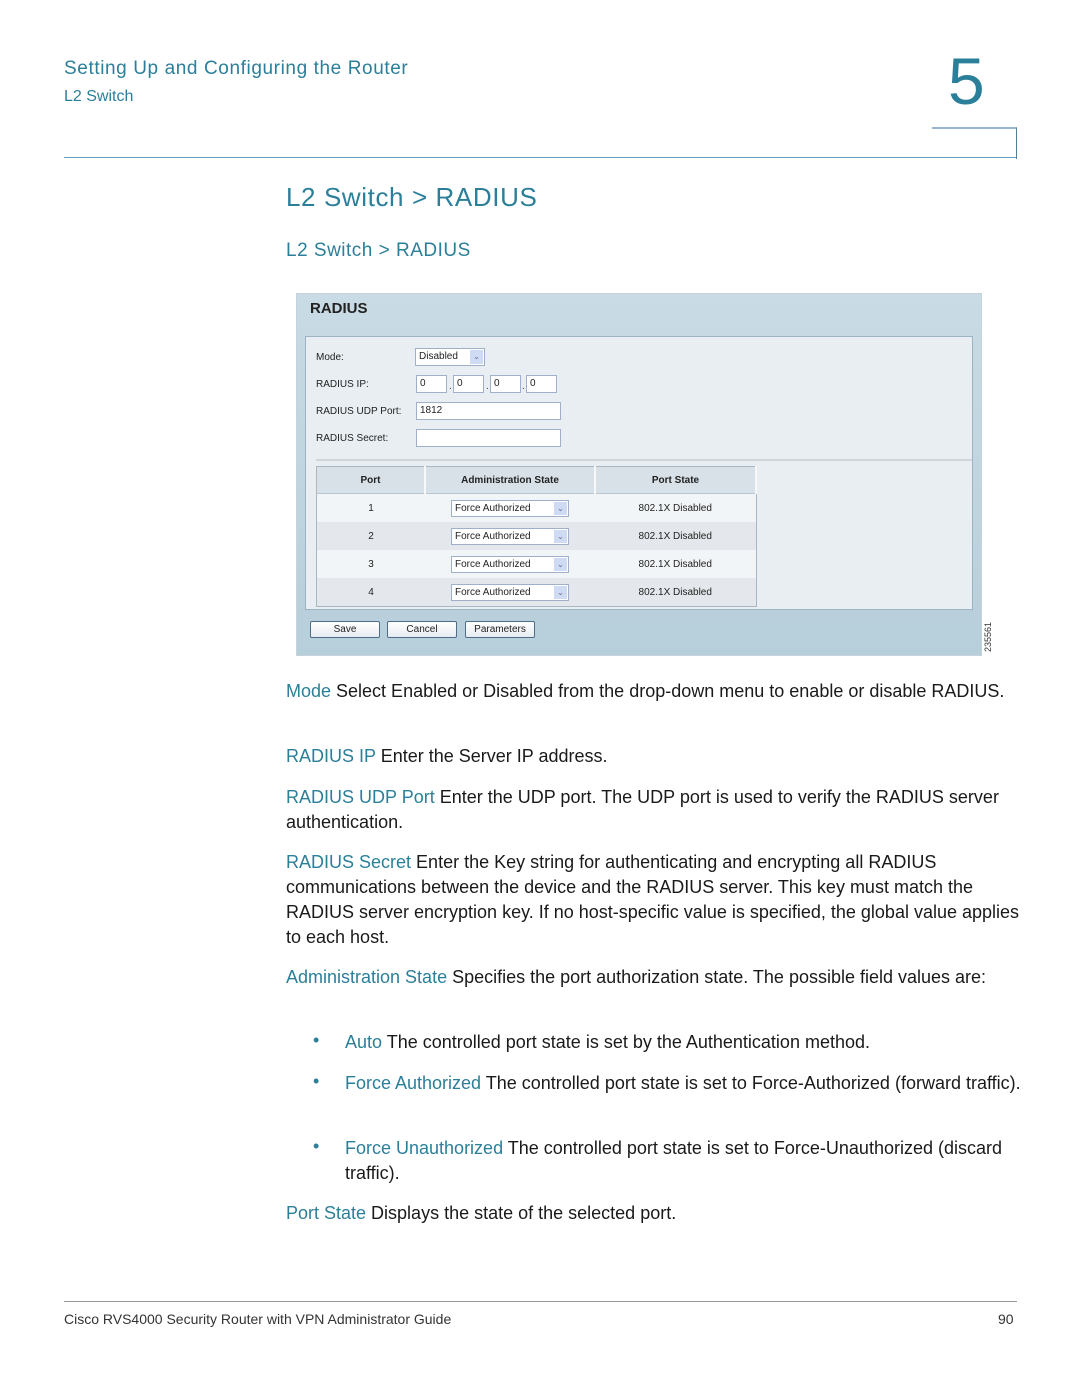 The image size is (1080, 1397). I want to click on definition: Enter the Server IP address., so click(491, 756).